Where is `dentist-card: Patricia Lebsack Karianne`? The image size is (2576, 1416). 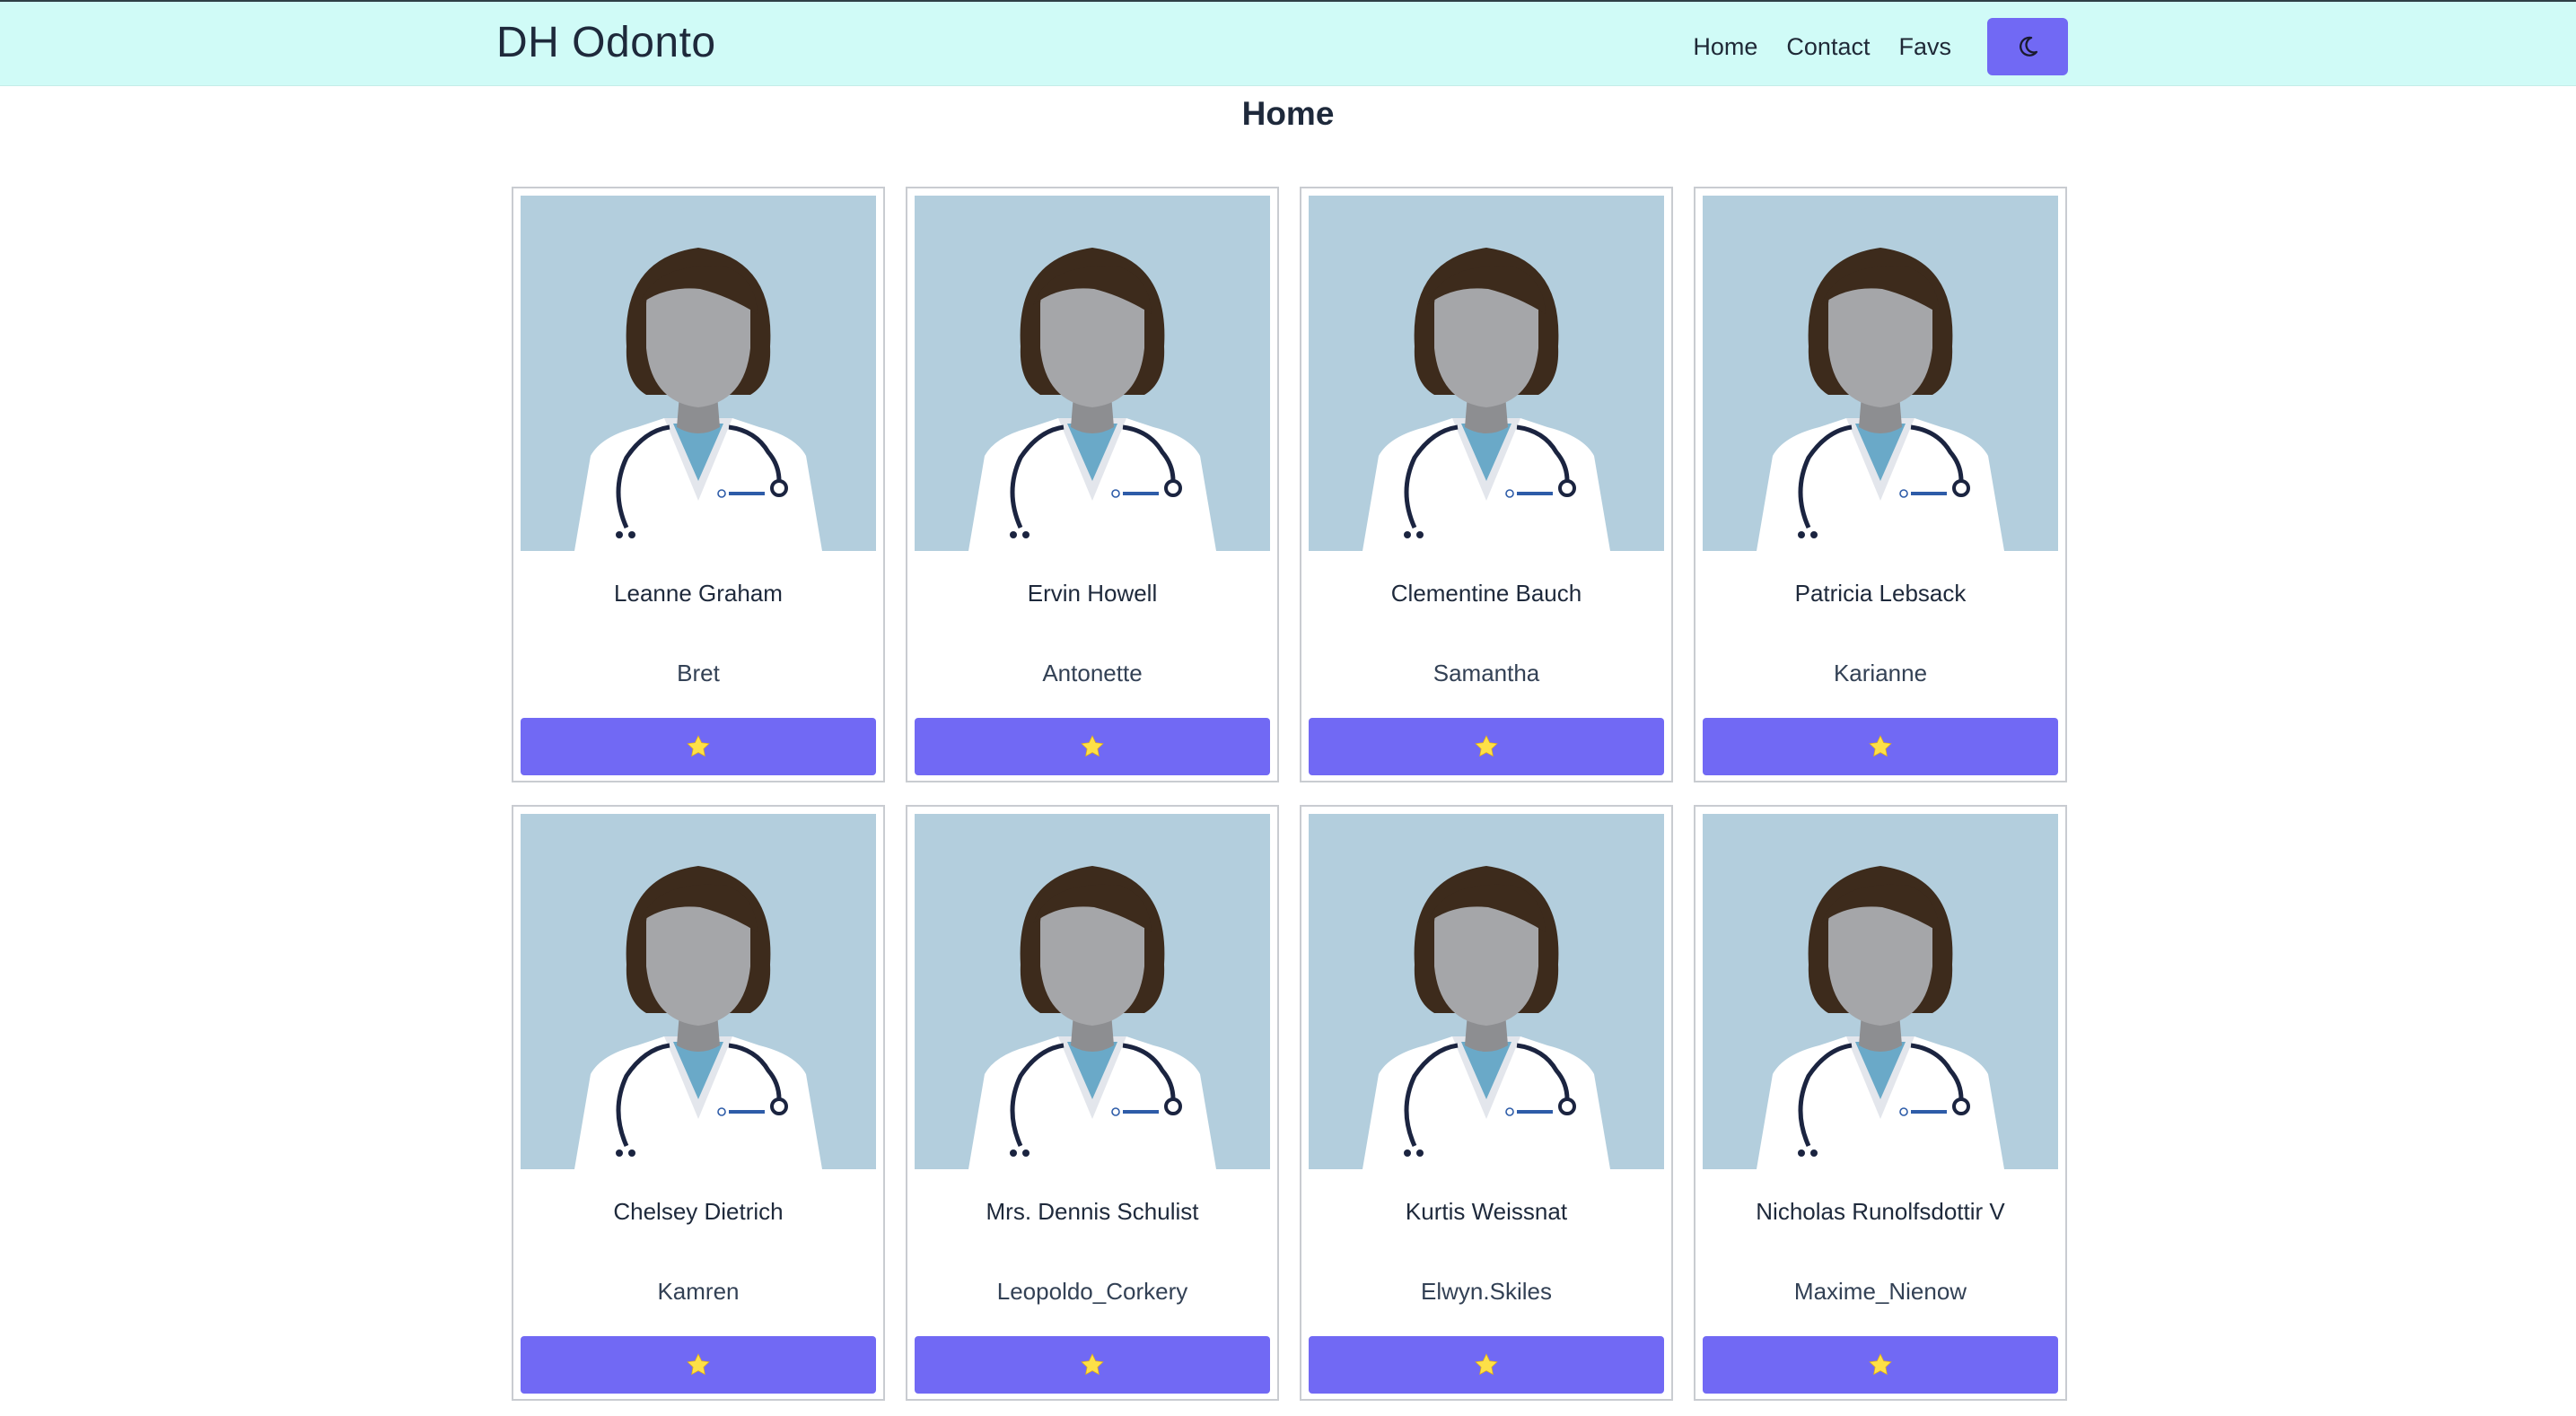 dentist-card: Patricia Lebsack Karianne is located at coordinates (1880, 484).